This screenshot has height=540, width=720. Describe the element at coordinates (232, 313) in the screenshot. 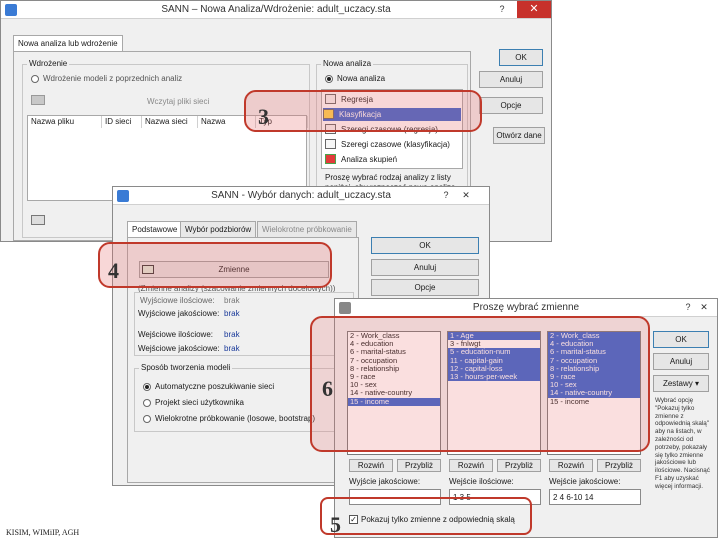

I see `value-output-qual: brak` at that location.